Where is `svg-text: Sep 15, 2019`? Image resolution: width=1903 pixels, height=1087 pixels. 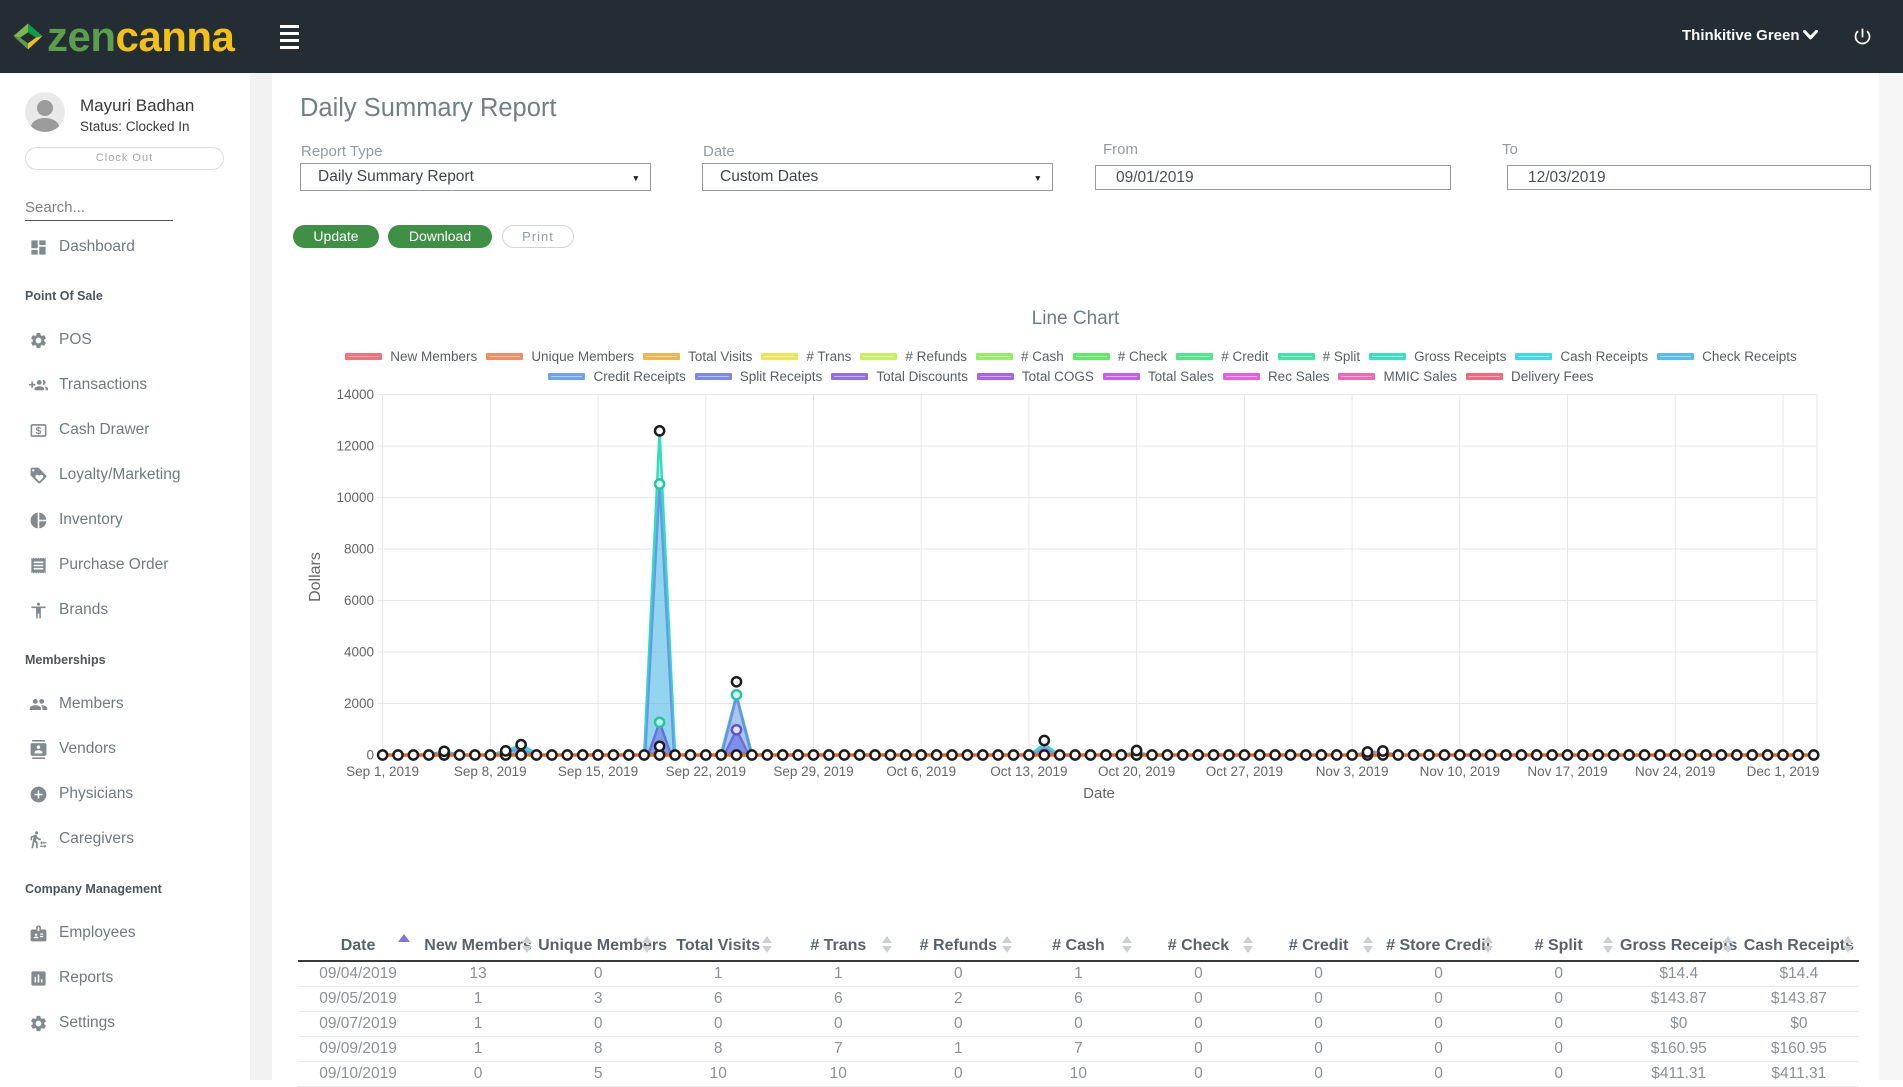 svg-text: Sep 15, 2019 is located at coordinates (598, 771).